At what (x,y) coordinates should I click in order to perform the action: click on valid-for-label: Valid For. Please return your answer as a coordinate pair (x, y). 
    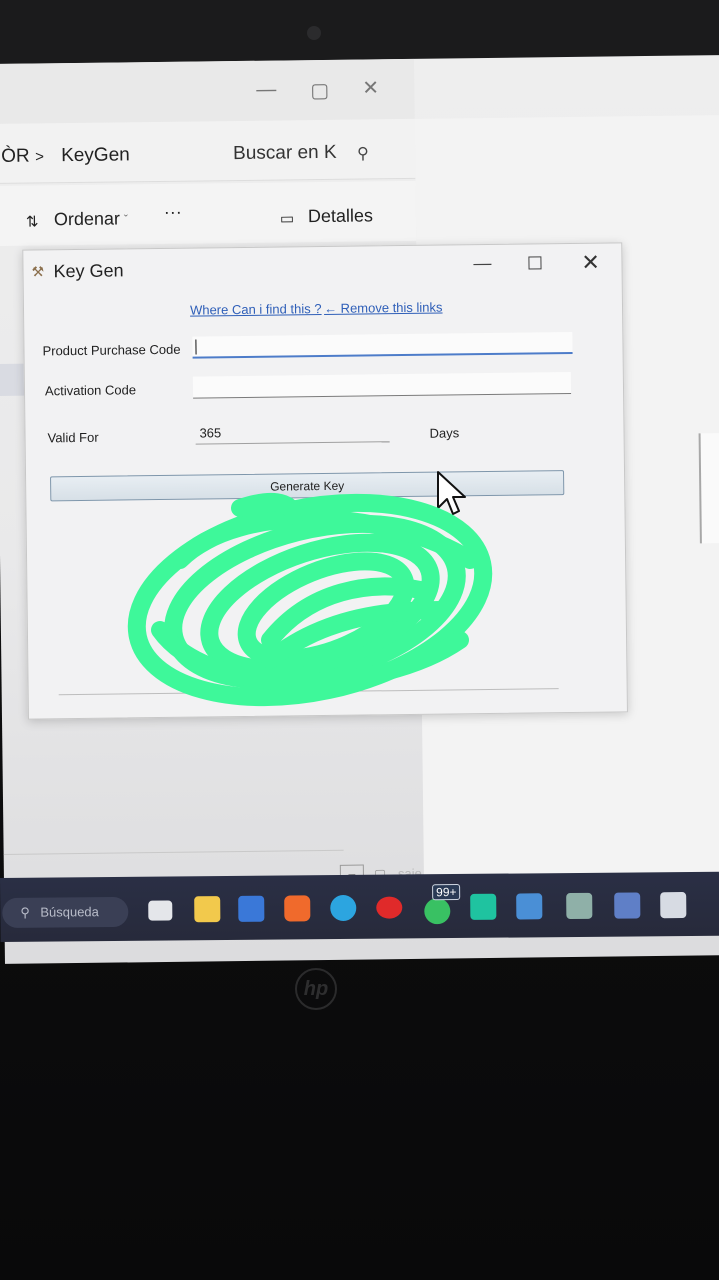
    Looking at the image, I should click on (73, 437).